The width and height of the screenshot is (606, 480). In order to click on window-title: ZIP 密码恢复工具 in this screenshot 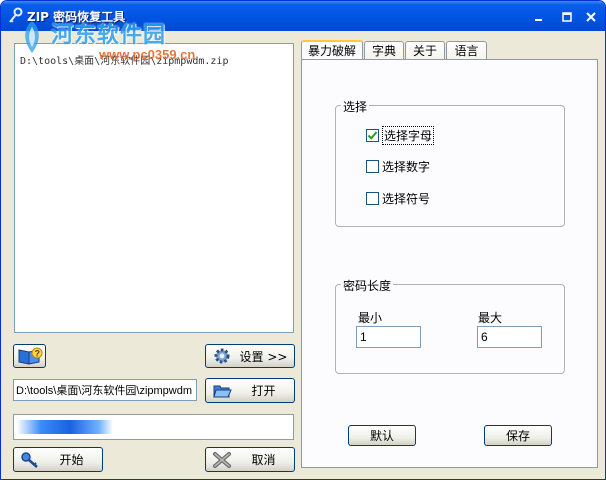, I will do `click(76, 17)`.